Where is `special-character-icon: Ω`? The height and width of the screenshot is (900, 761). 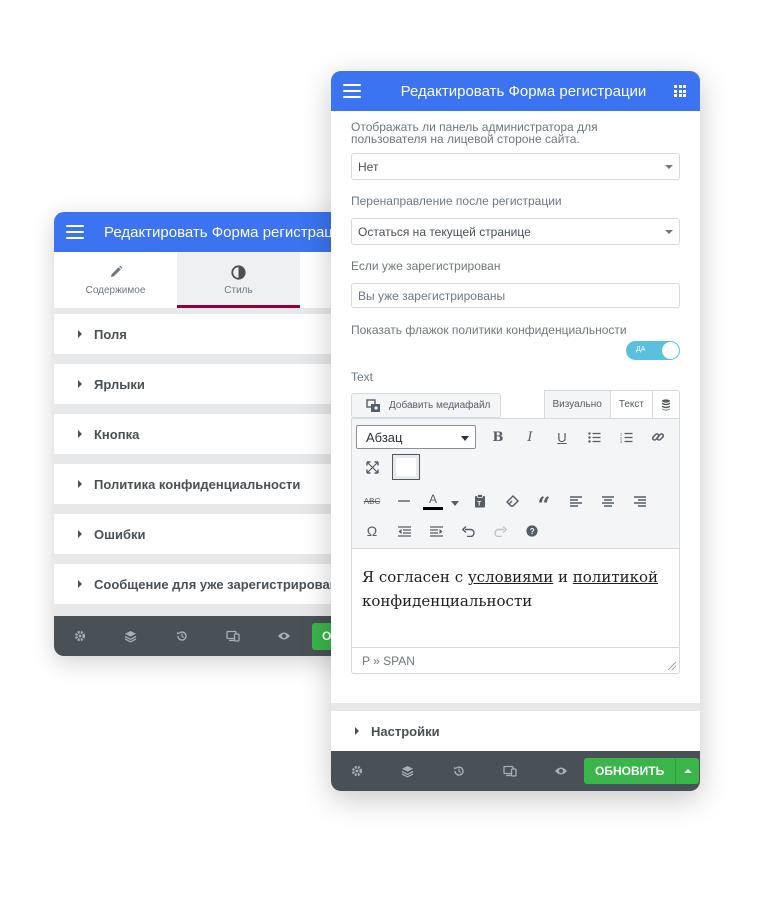 special-character-icon: Ω is located at coordinates (372, 531).